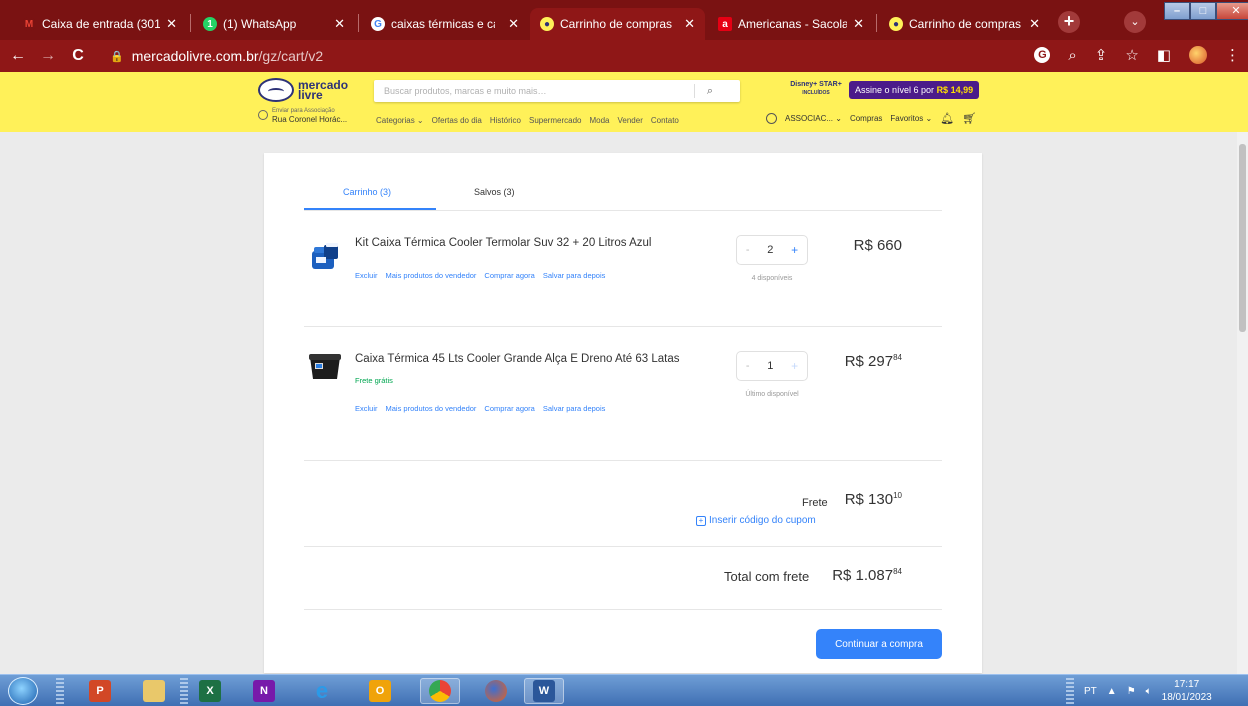 This screenshot has width=1248, height=706. What do you see at coordinates (1177, 11) in the screenshot?
I see `minimize-button: –` at bounding box center [1177, 11].